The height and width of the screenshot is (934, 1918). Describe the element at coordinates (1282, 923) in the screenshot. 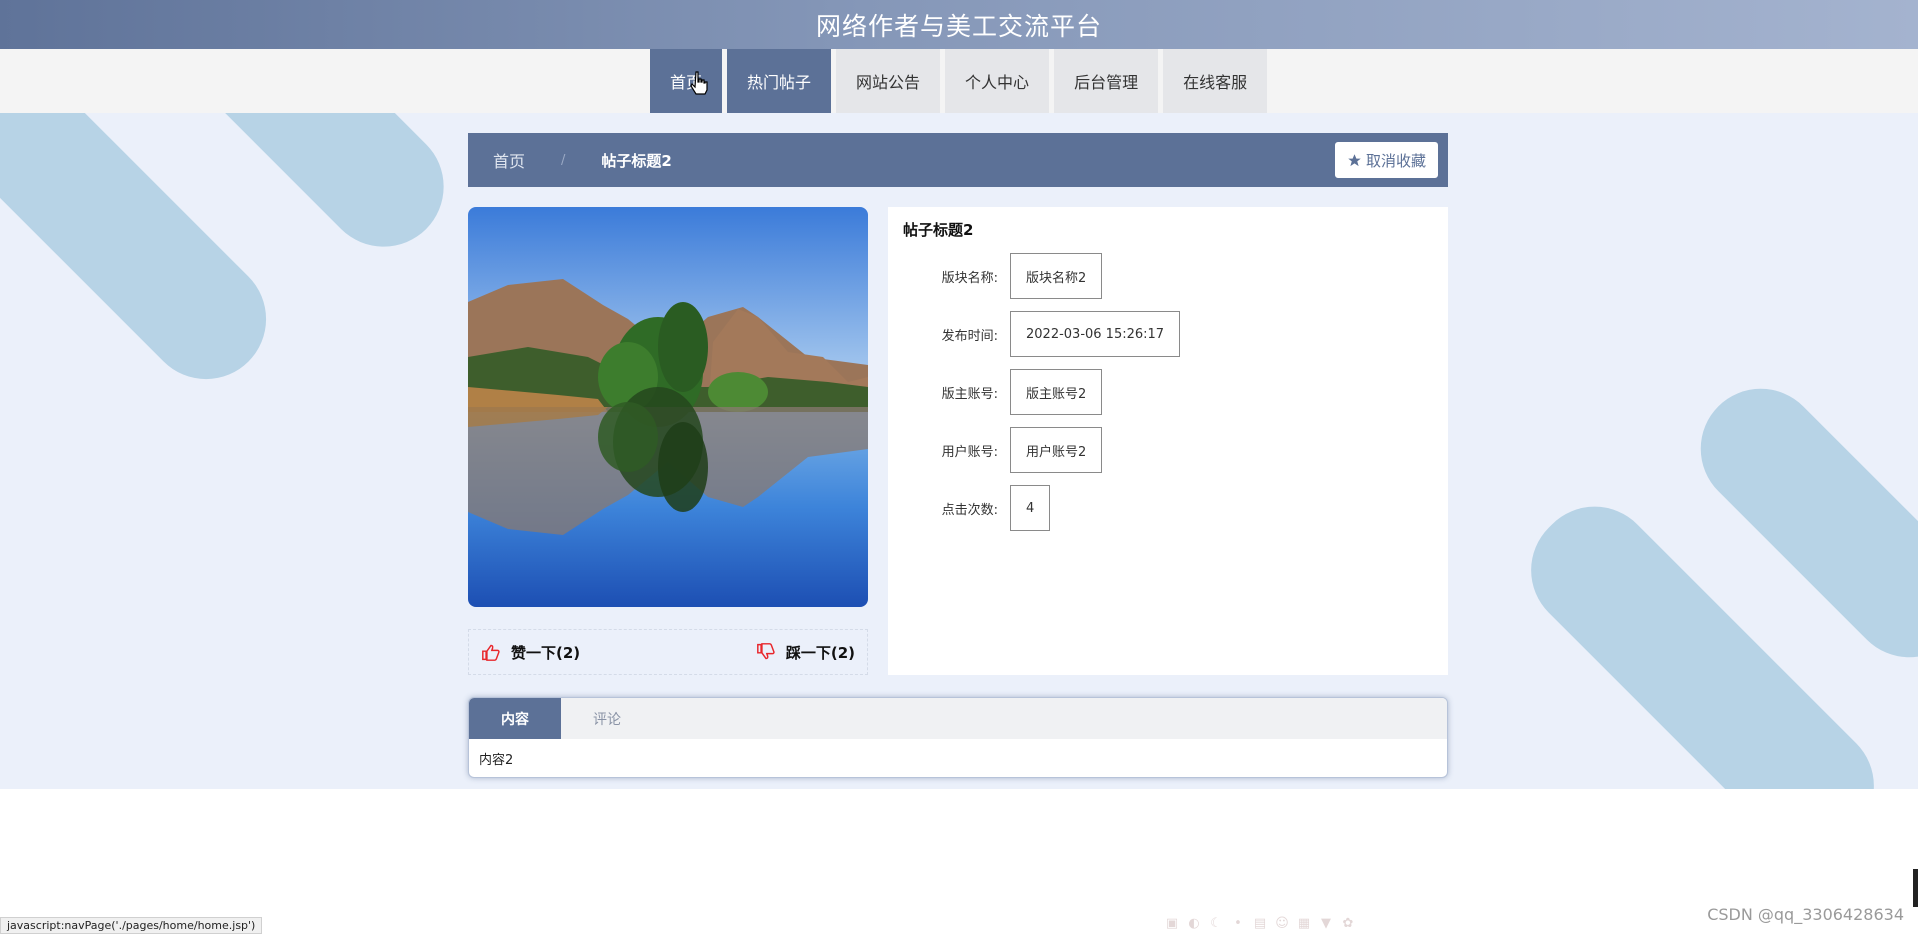

I see `ime-user-icon: ☺` at that location.